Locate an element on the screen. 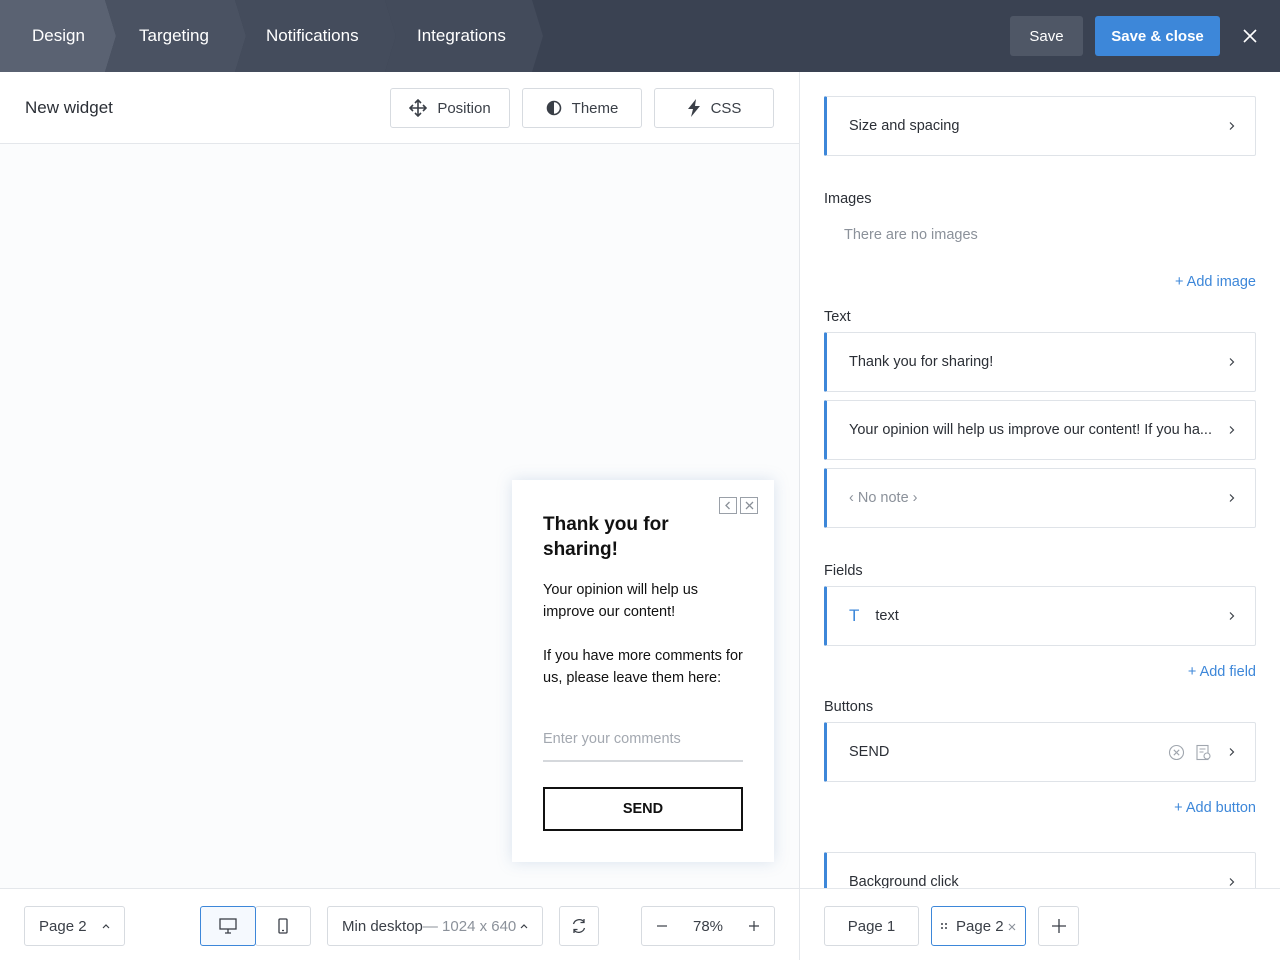 Image resolution: width=1280 pixels, height=960 pixels. desktop-view-toggle is located at coordinates (228, 926).